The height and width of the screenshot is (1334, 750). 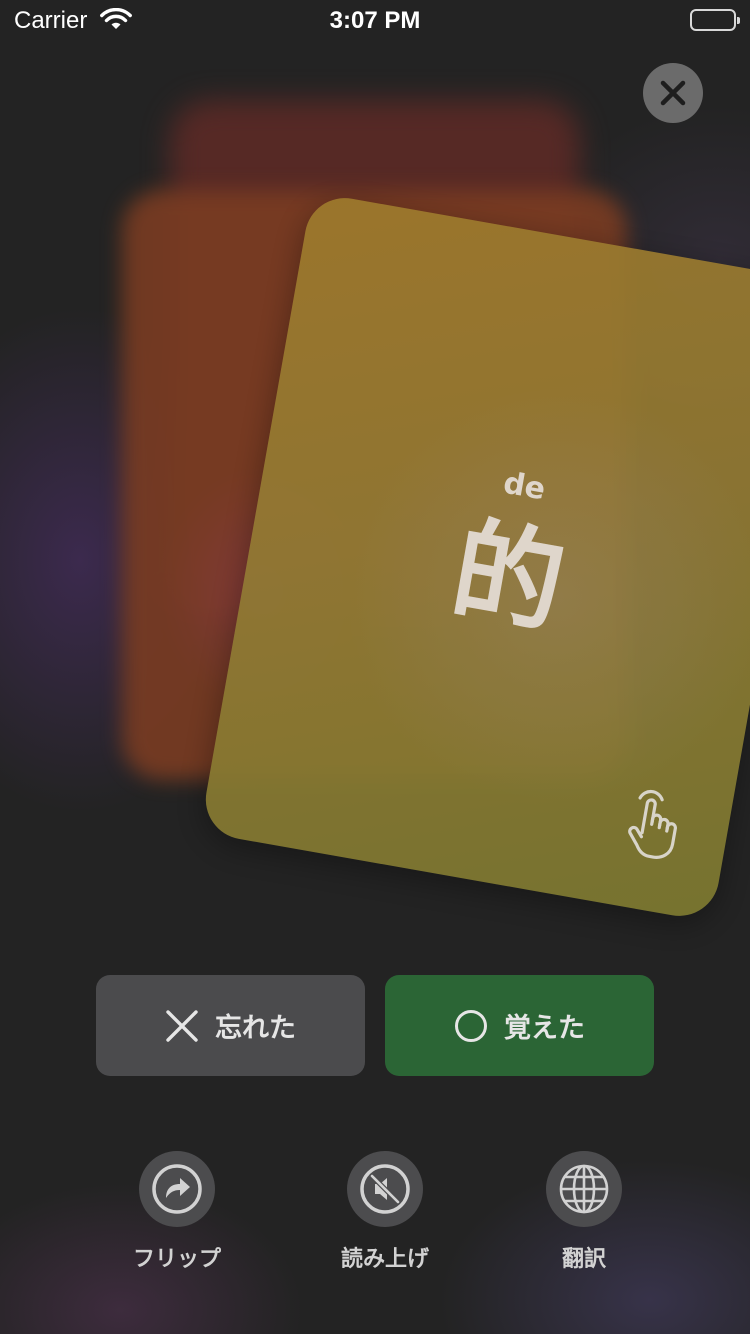 What do you see at coordinates (177, 1189) in the screenshot?
I see `flip-icon` at bounding box center [177, 1189].